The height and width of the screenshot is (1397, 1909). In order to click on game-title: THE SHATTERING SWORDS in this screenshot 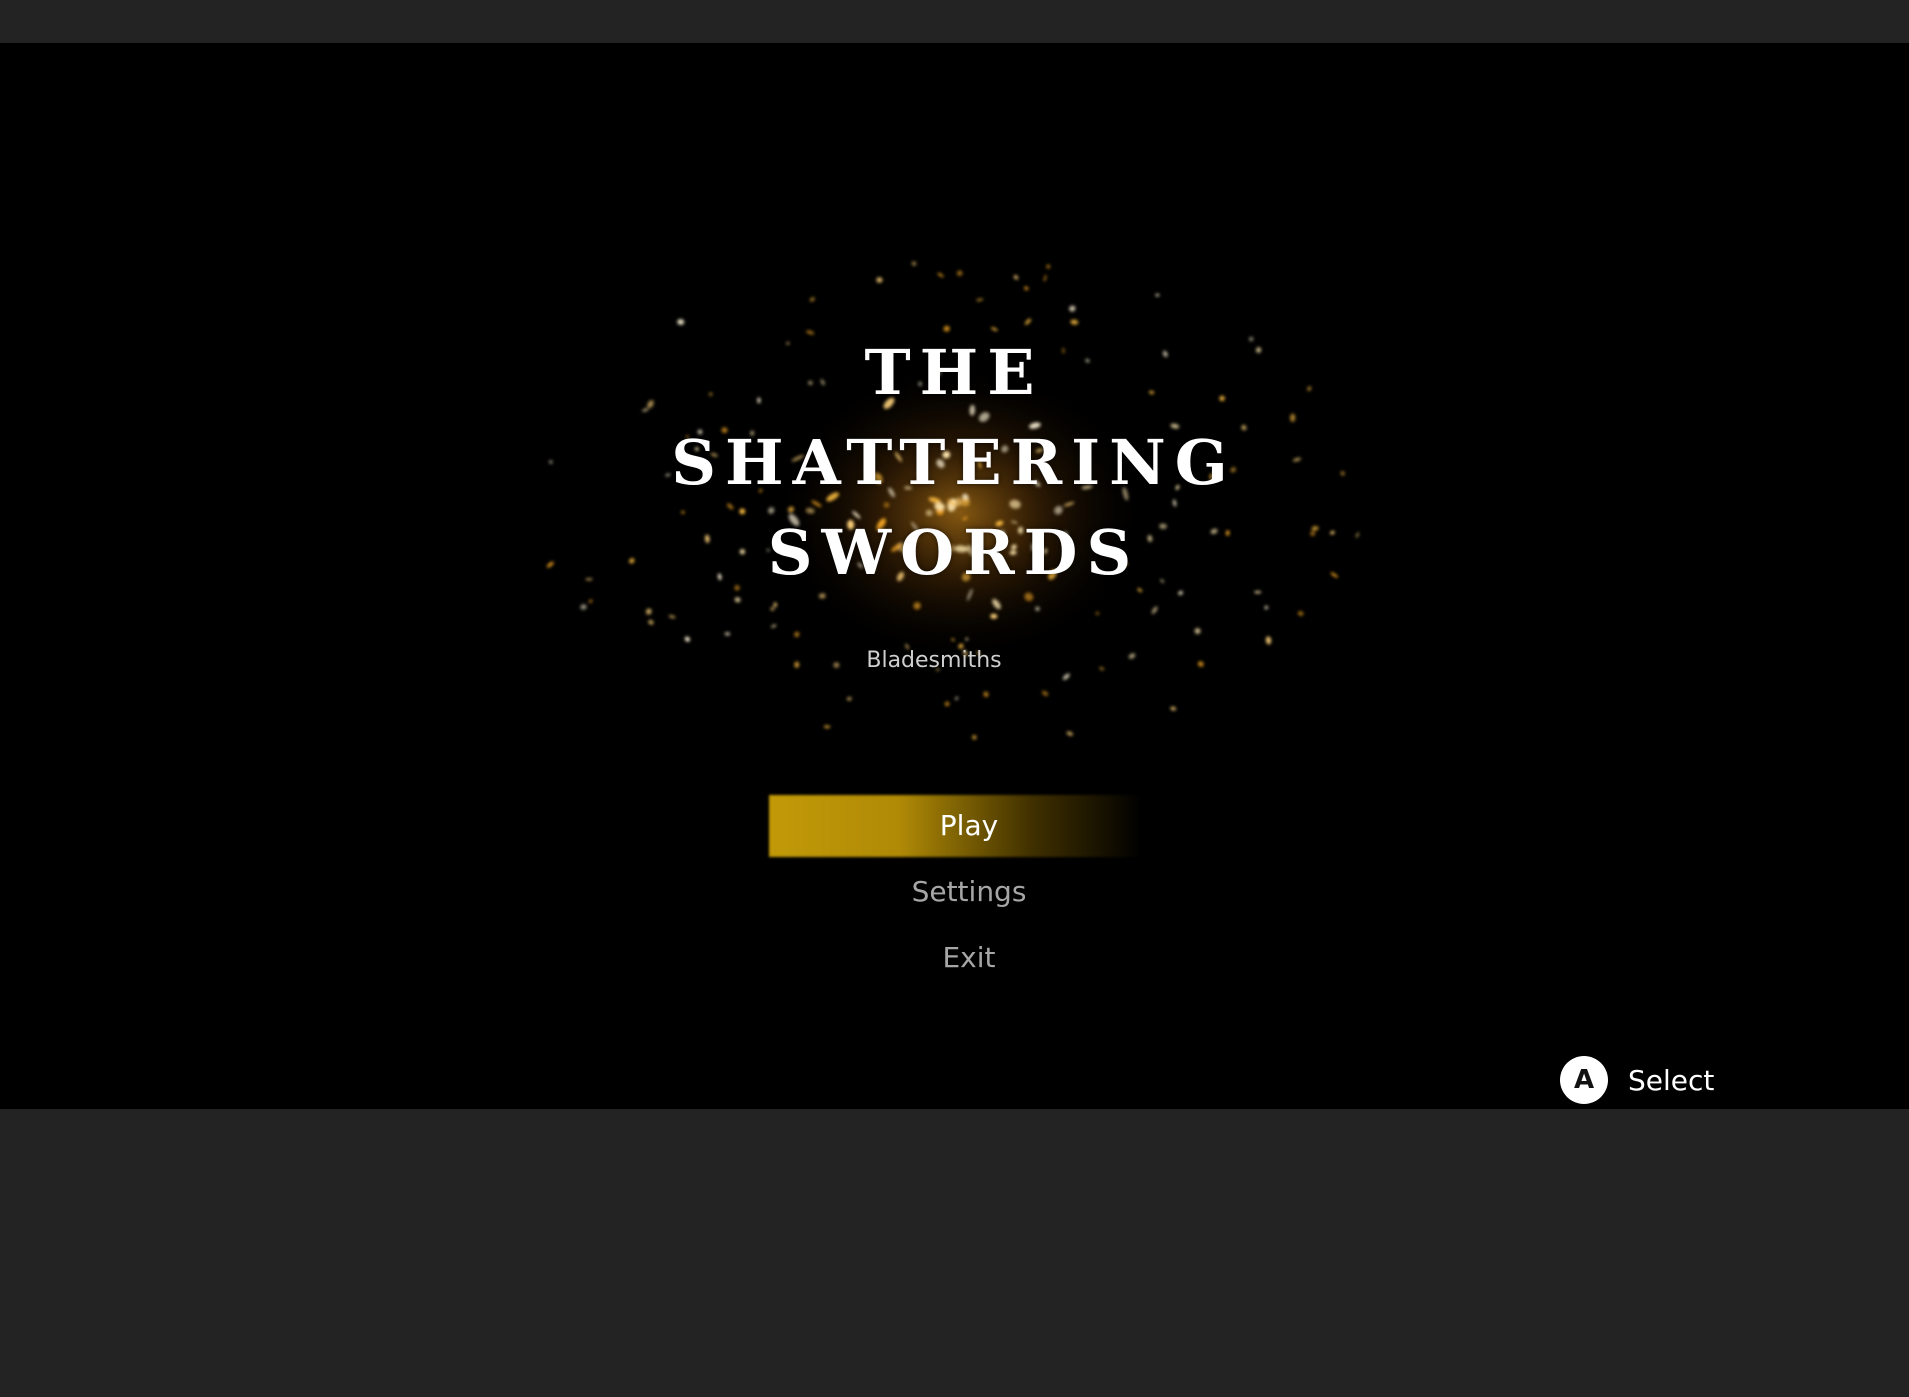, I will do `click(954, 463)`.